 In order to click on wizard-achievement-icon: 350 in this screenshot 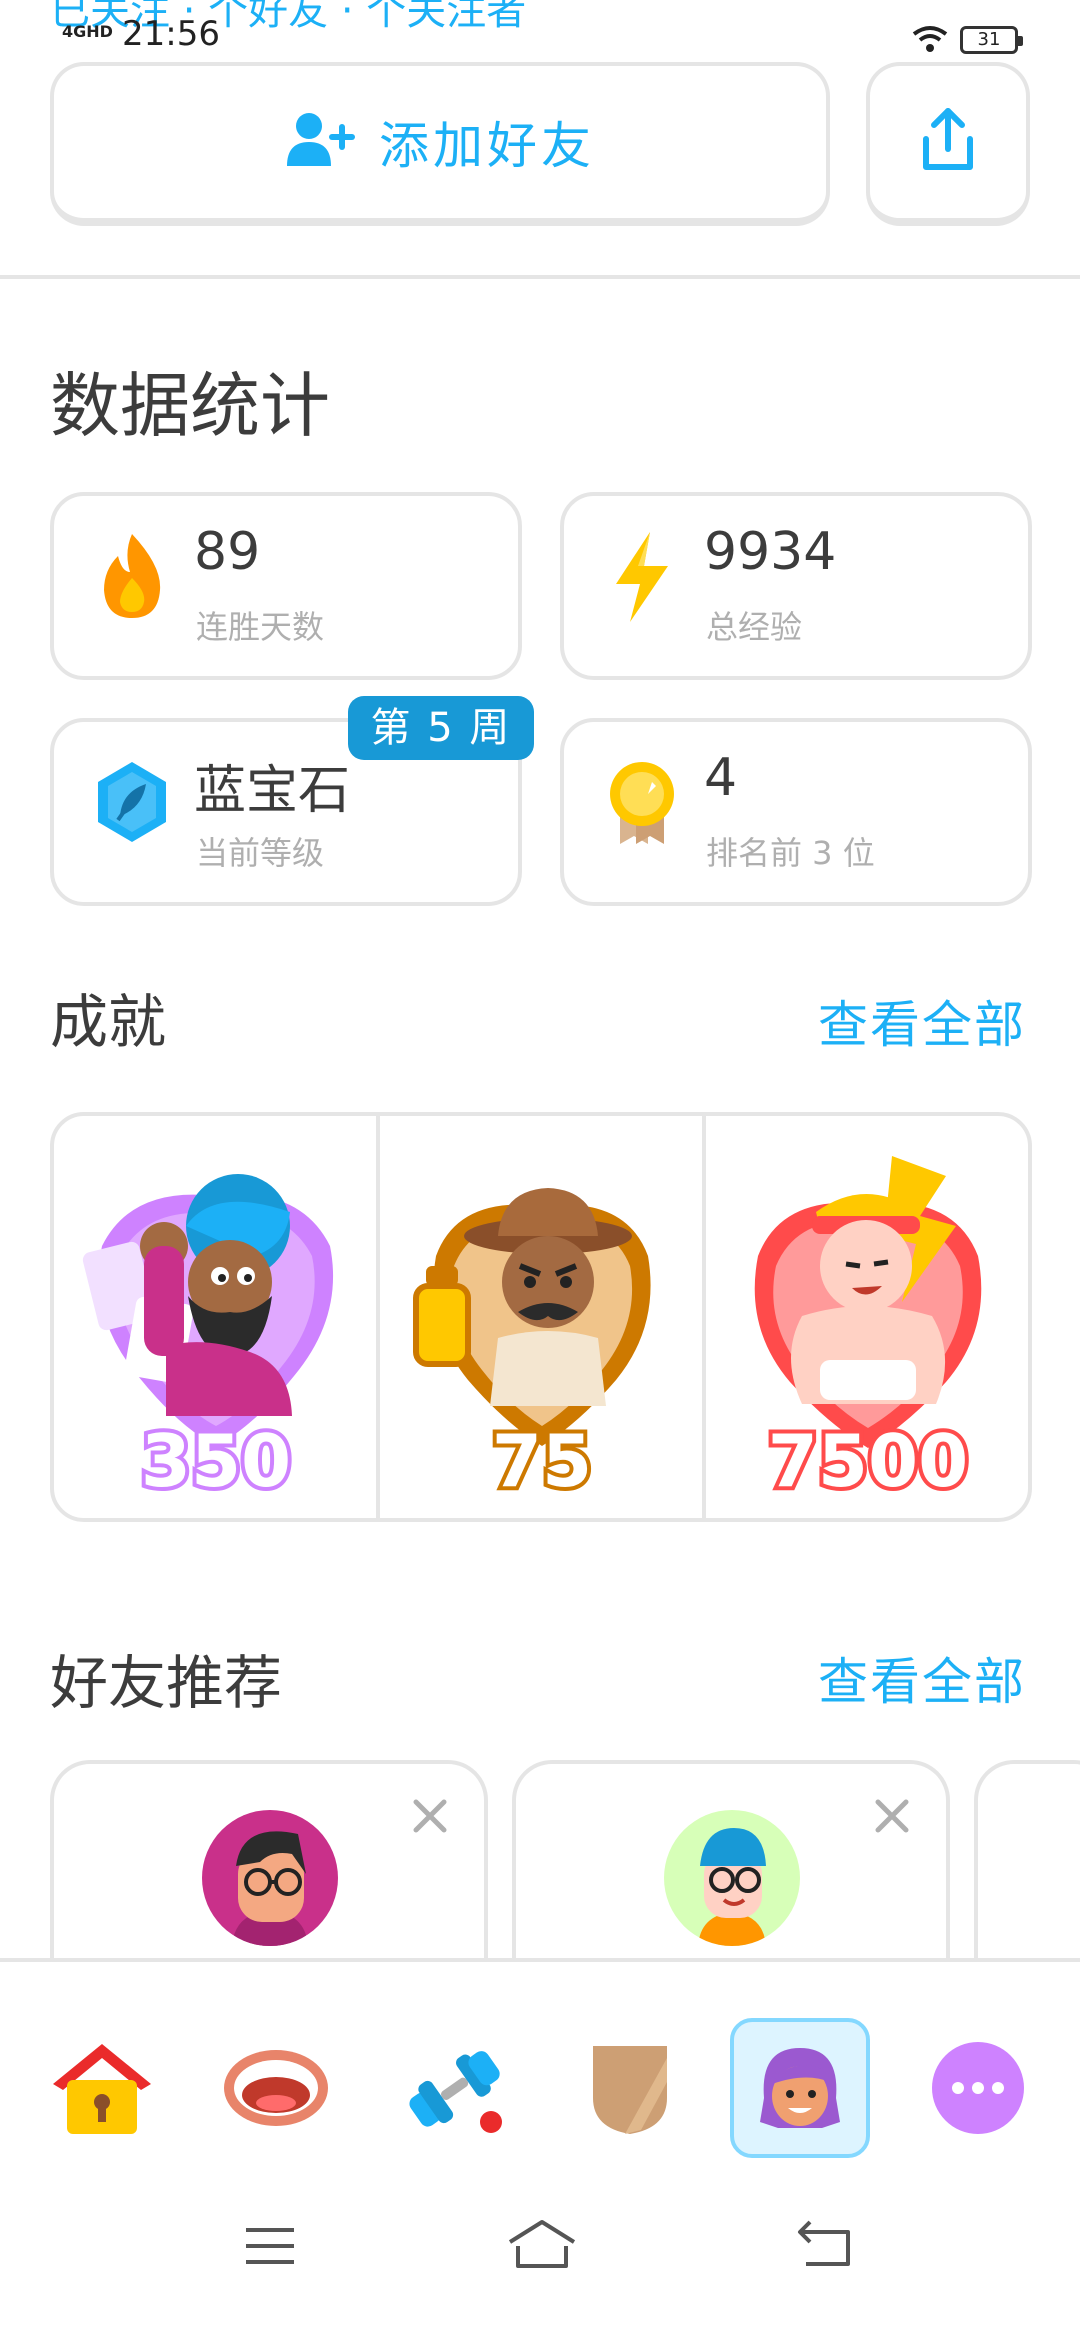, I will do `click(208, 1340)`.